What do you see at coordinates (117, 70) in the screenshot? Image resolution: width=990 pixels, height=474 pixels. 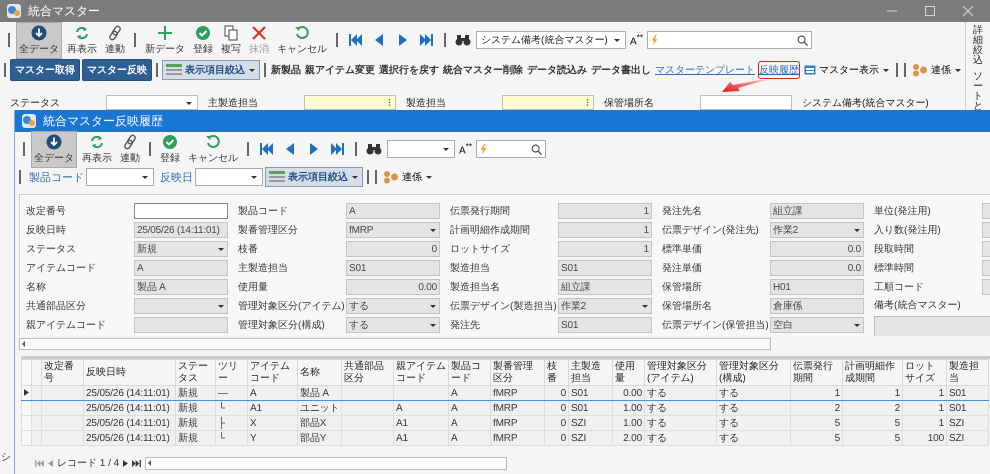 I see `master-button: マスター反映` at bounding box center [117, 70].